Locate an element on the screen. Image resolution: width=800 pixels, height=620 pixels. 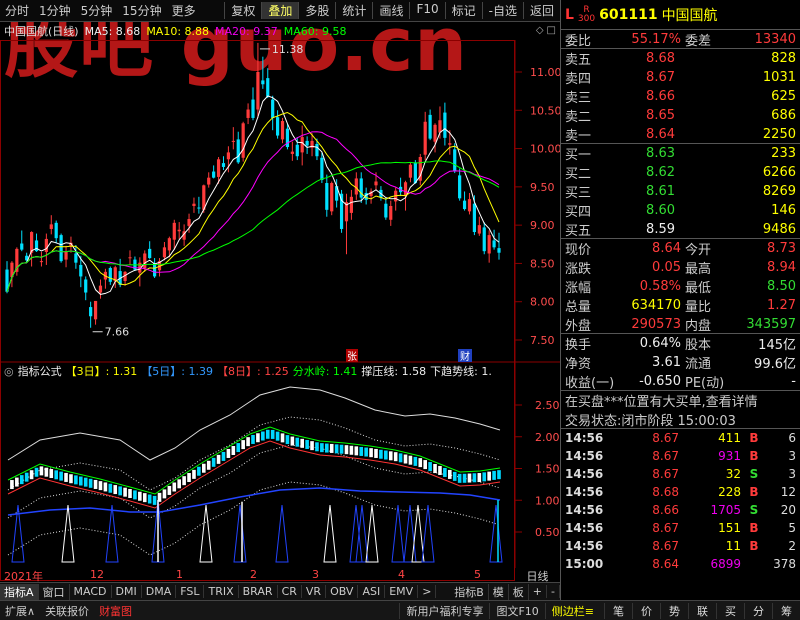
bid-row-5: 买五 8.59 9486 is located at coordinates (680, 229).